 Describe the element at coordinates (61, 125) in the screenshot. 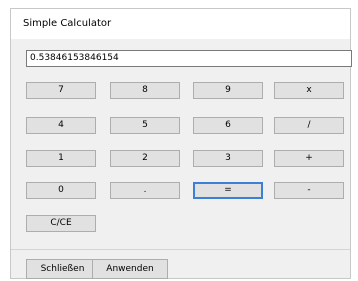

I see `key-4-button: 4` at that location.